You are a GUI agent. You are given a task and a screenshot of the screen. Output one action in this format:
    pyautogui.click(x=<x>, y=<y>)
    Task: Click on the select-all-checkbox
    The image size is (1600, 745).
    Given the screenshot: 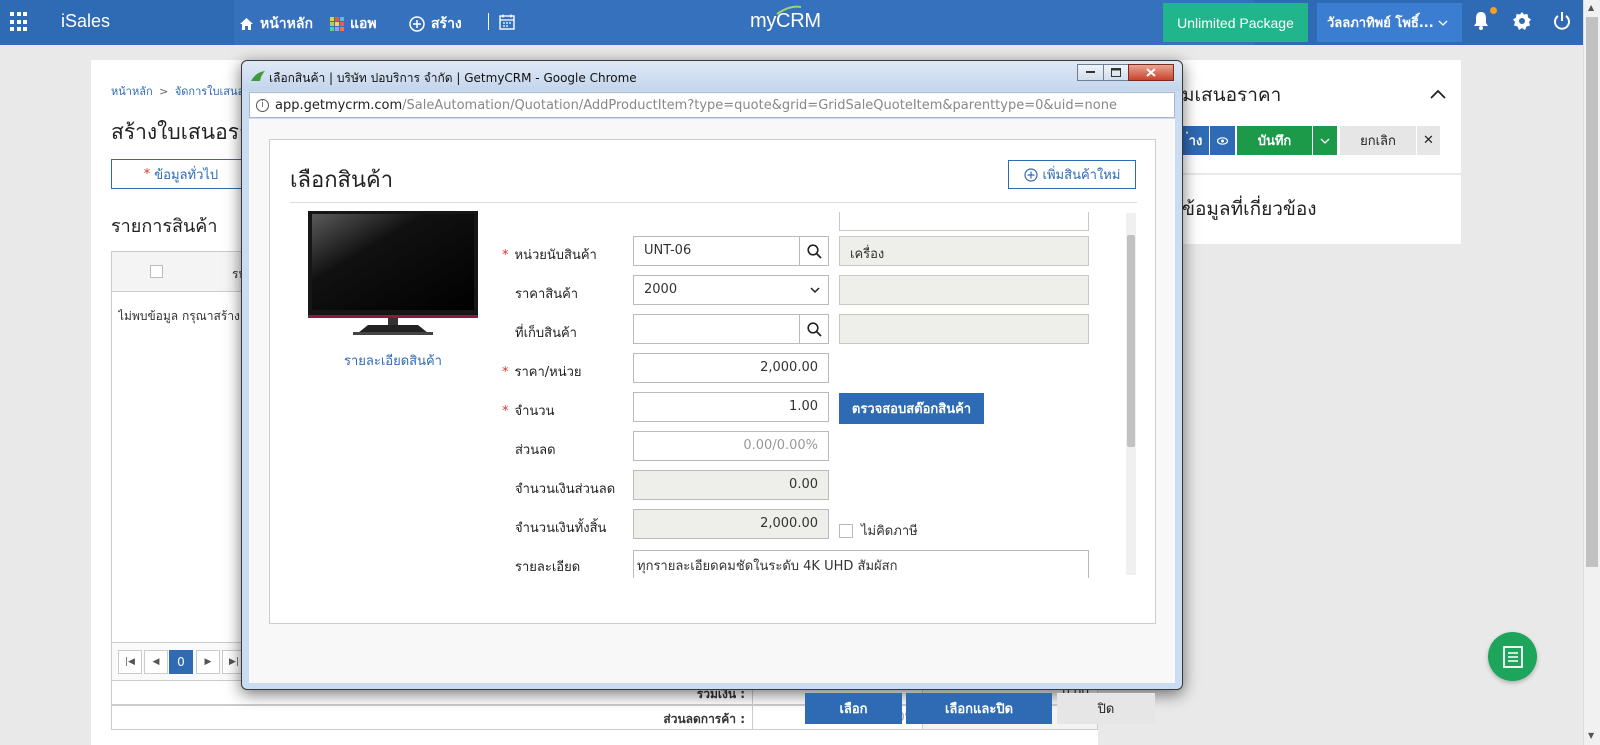 What is the action you would take?
    pyautogui.click(x=156, y=271)
    